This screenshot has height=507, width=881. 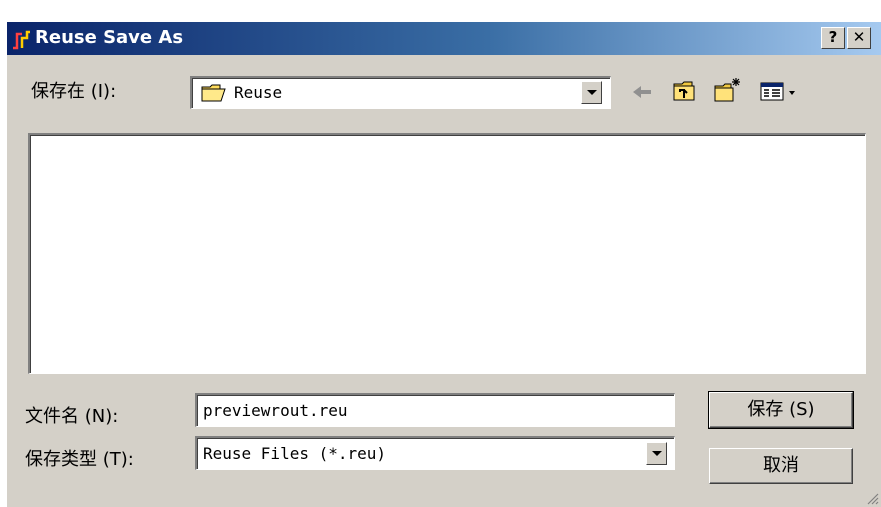 I want to click on close-button: ✕, so click(x=859, y=38).